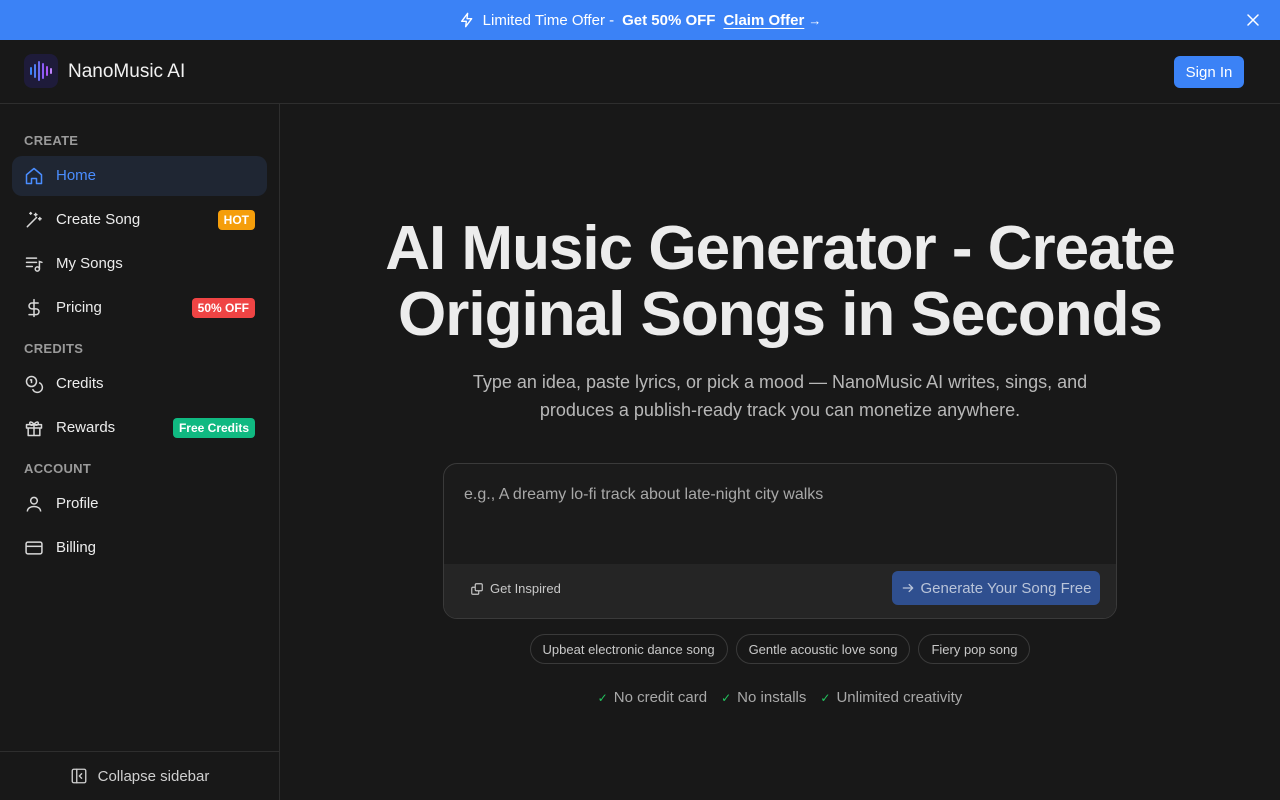  I want to click on generate-song-button: Generate Your Song Free, so click(996, 588).